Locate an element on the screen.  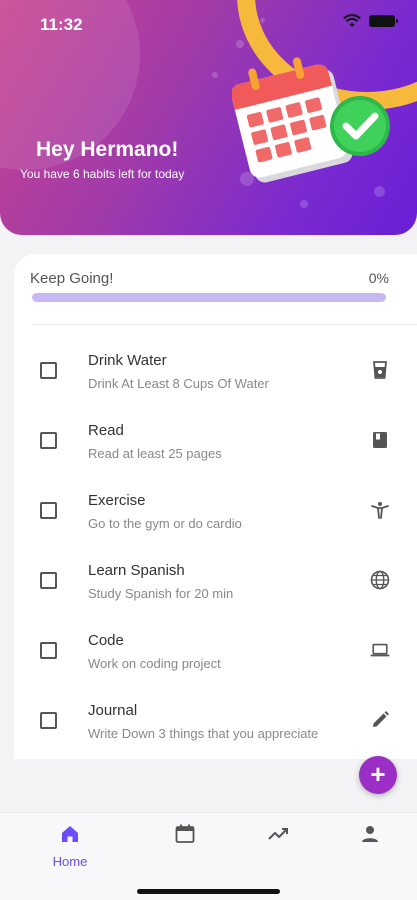
calendar-check-illustration is located at coordinates (311, 120).